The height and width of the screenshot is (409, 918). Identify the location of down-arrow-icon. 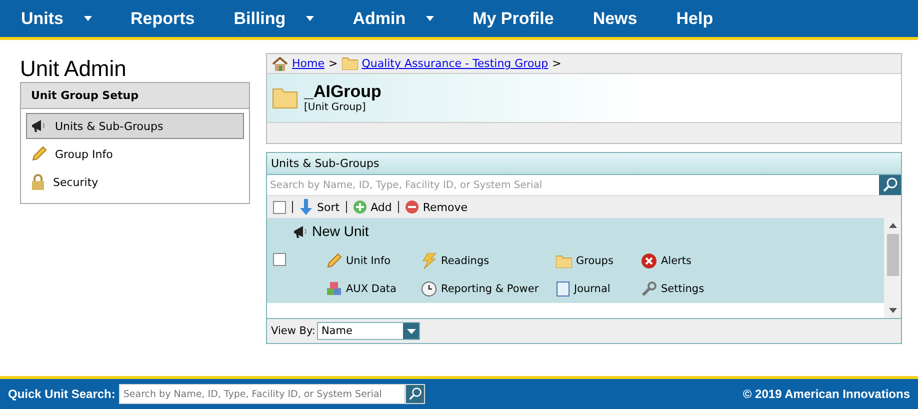
(306, 207).